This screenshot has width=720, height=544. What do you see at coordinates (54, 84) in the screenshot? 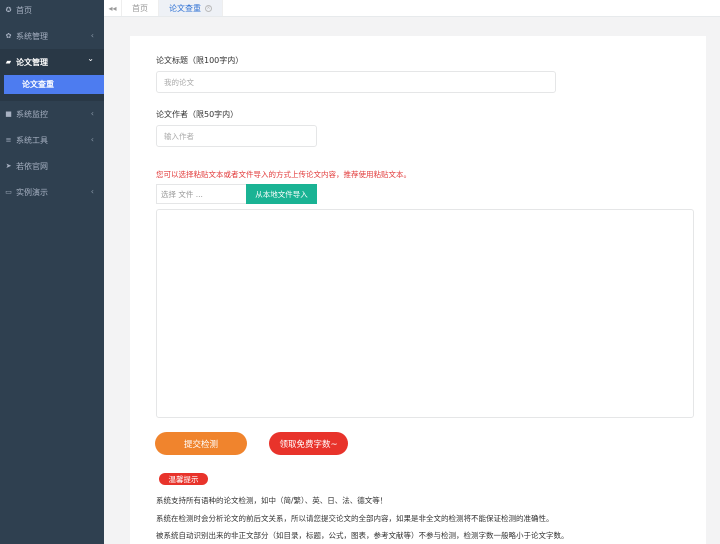
I see `sidebar-subitem-paper-check: 论文查重` at bounding box center [54, 84].